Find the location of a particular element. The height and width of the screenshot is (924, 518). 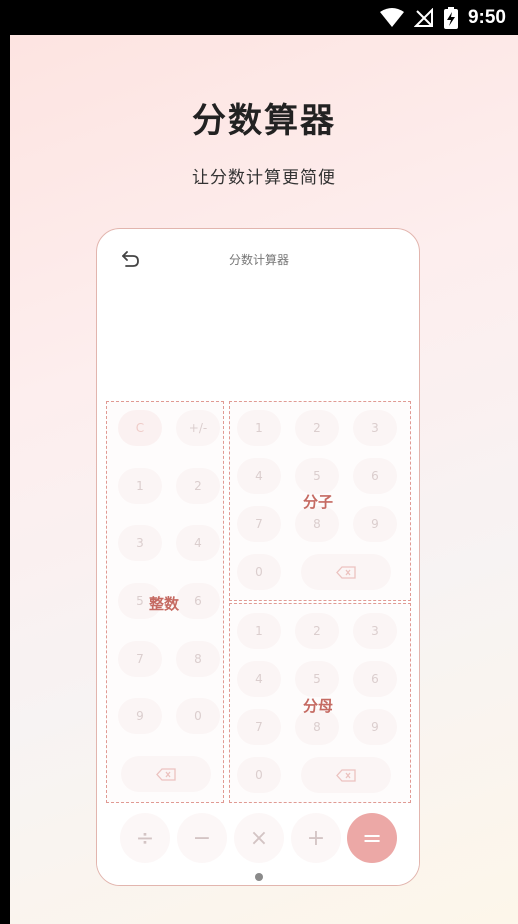

plus-button: + is located at coordinates (316, 838).